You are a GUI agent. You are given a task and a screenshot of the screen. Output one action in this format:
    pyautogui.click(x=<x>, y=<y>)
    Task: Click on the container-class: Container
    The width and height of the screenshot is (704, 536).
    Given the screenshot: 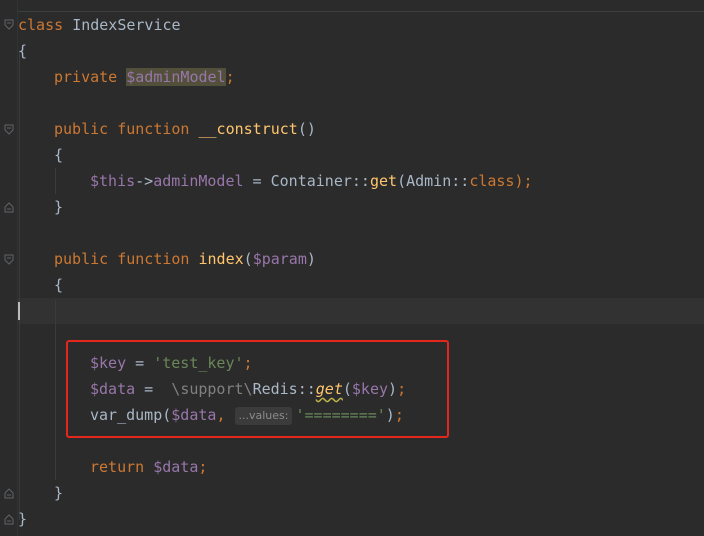 What is the action you would take?
    pyautogui.click(x=311, y=181)
    